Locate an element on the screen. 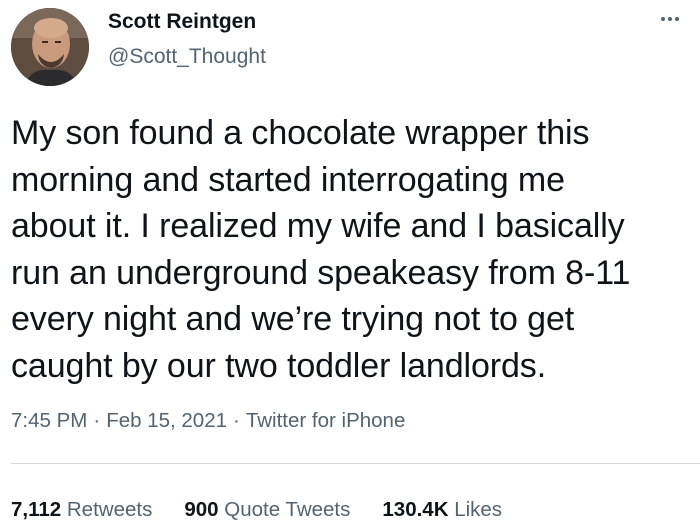 The width and height of the screenshot is (700, 529). likes-label: Likes is located at coordinates (478, 509).